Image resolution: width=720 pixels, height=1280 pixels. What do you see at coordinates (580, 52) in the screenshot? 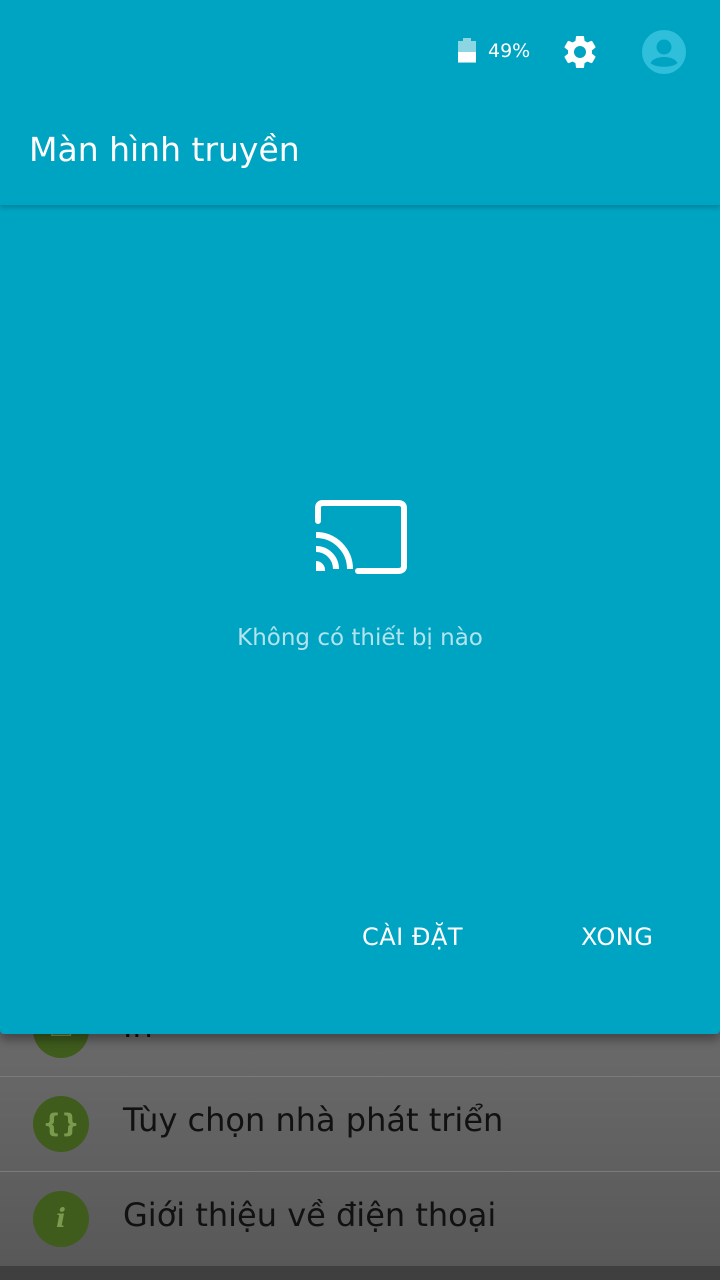
I see `gear-icon` at bounding box center [580, 52].